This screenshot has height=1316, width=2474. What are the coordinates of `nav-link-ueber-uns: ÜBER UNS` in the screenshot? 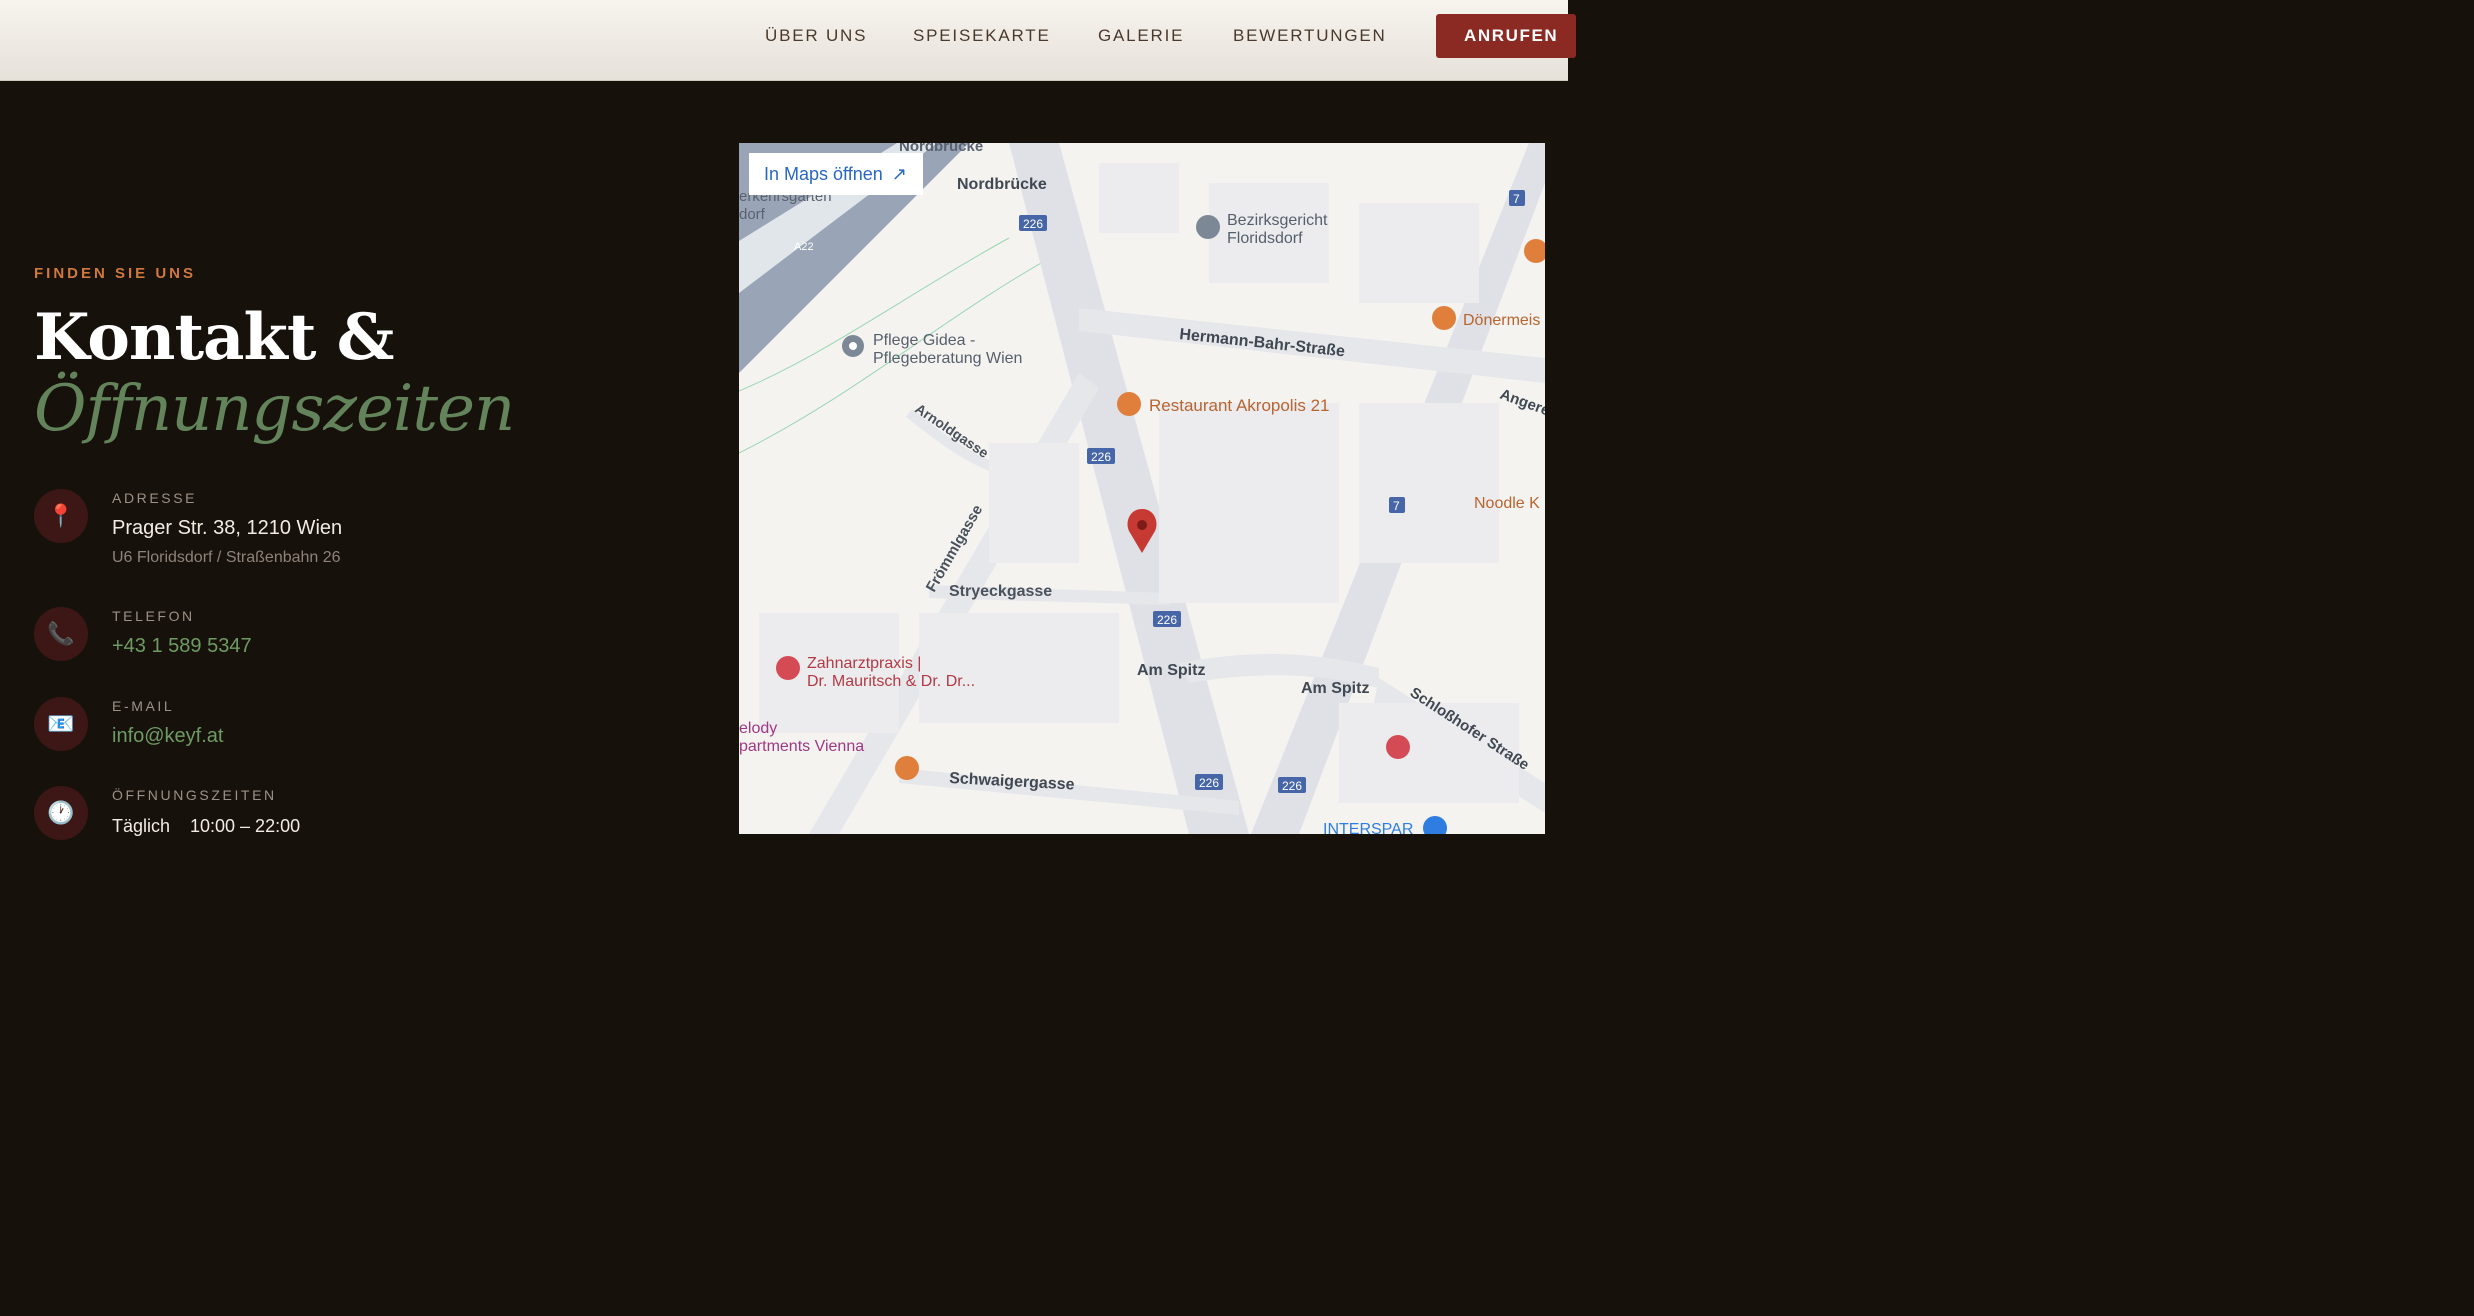 It's located at (816, 36).